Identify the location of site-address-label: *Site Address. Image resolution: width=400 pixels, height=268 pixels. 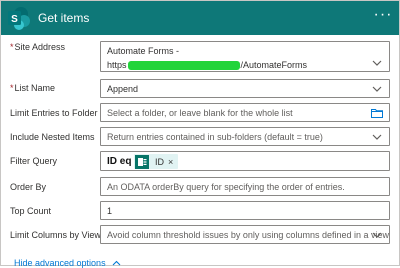
(38, 47).